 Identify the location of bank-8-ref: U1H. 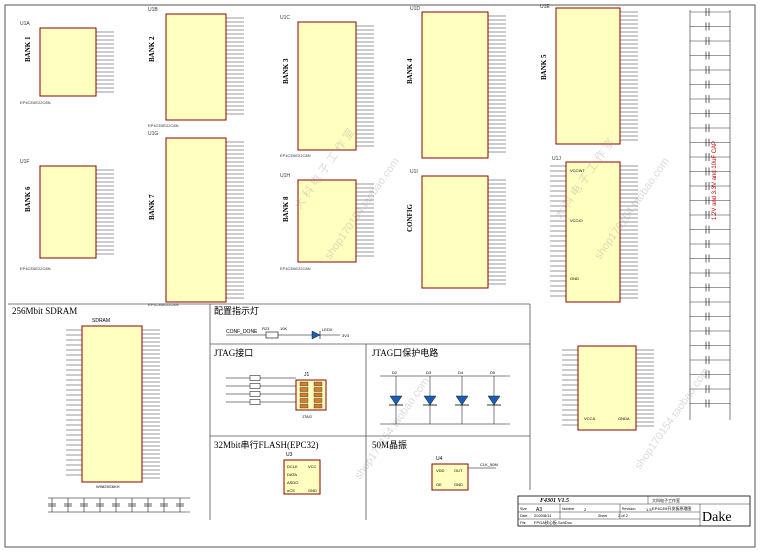
(285, 176).